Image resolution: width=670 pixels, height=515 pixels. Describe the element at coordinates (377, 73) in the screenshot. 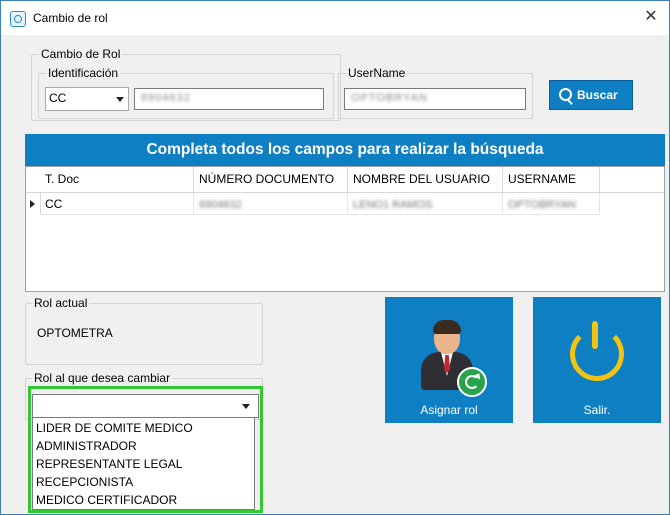

I see `username-label: UserName` at that location.